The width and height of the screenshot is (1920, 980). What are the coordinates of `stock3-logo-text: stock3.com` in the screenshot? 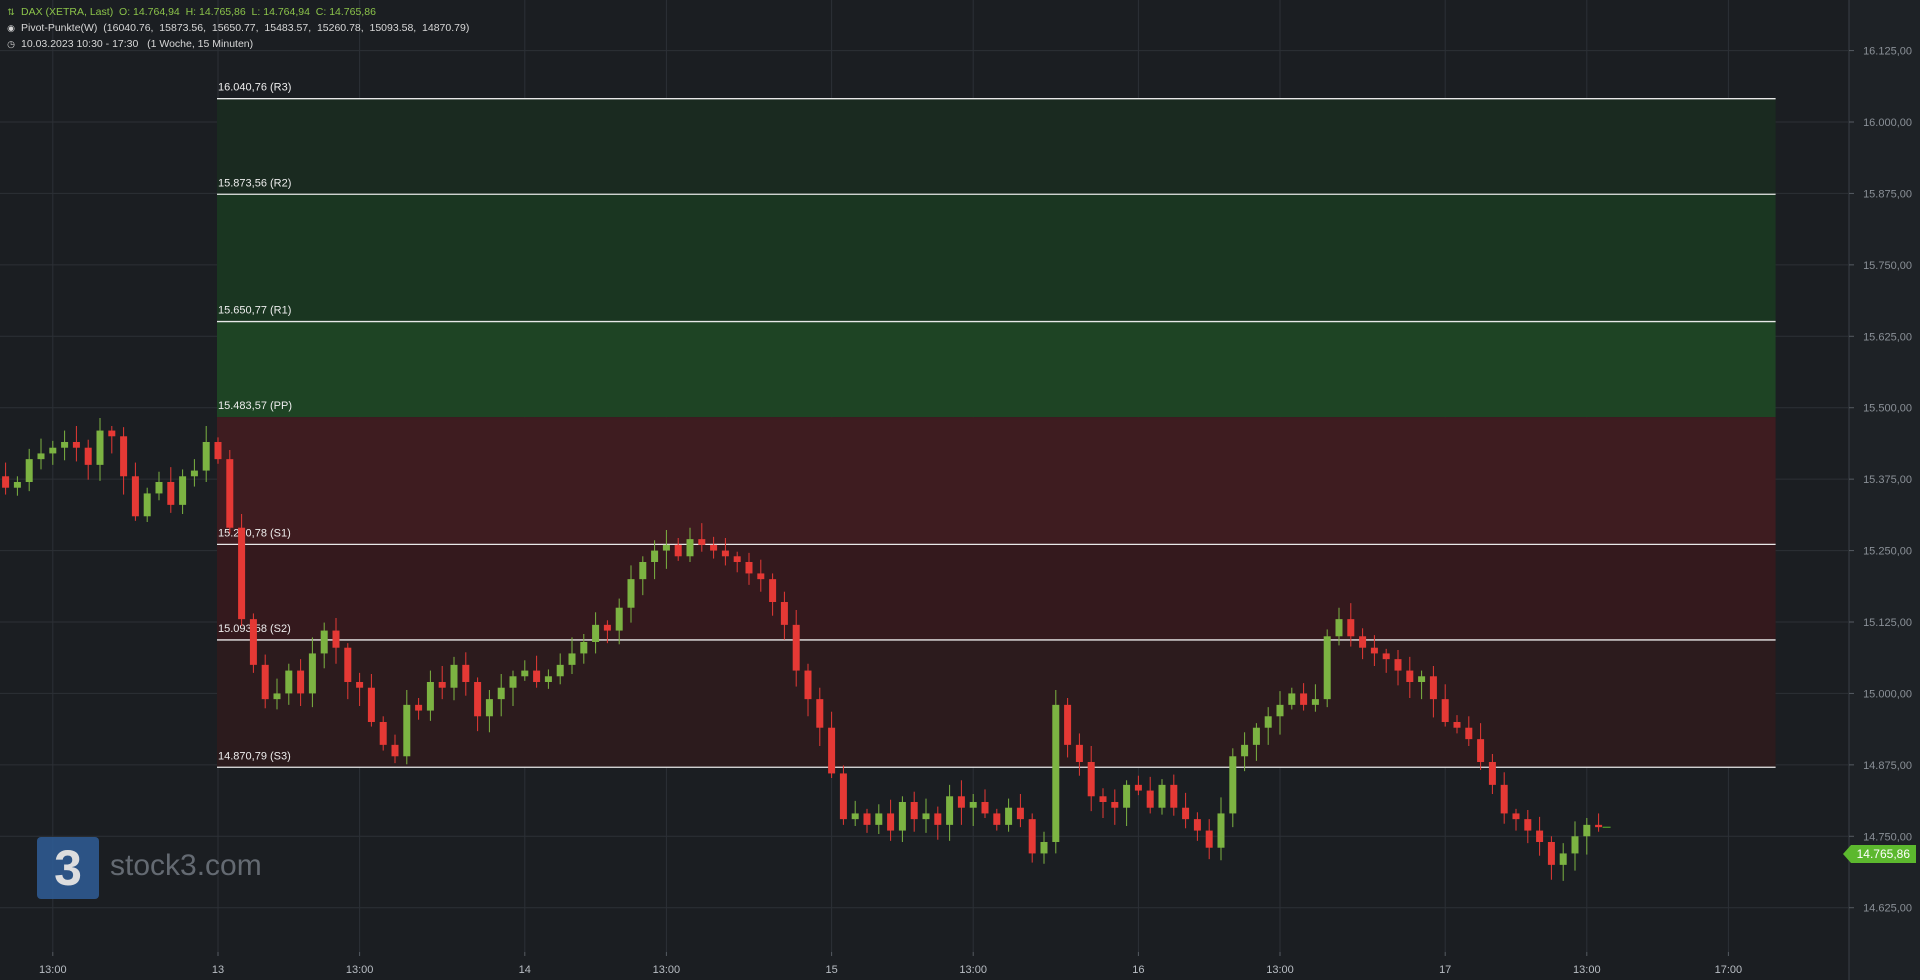 It's located at (186, 865).